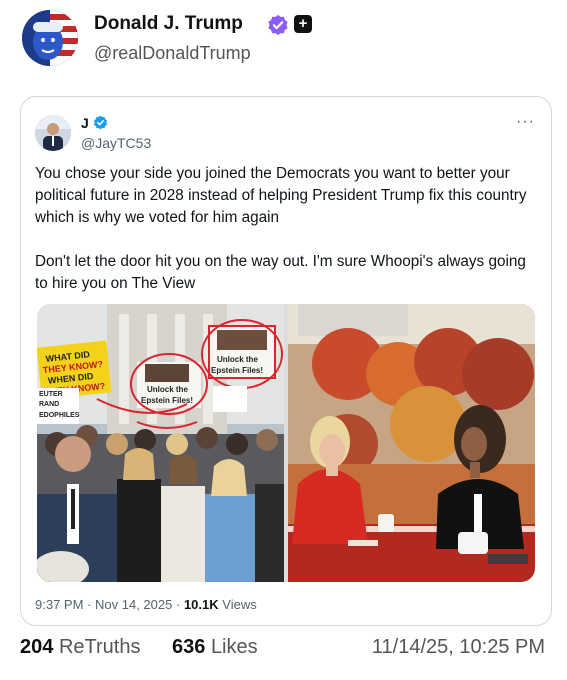 The width and height of the screenshot is (567, 680). I want to click on views-count: 10.1K, so click(201, 604).